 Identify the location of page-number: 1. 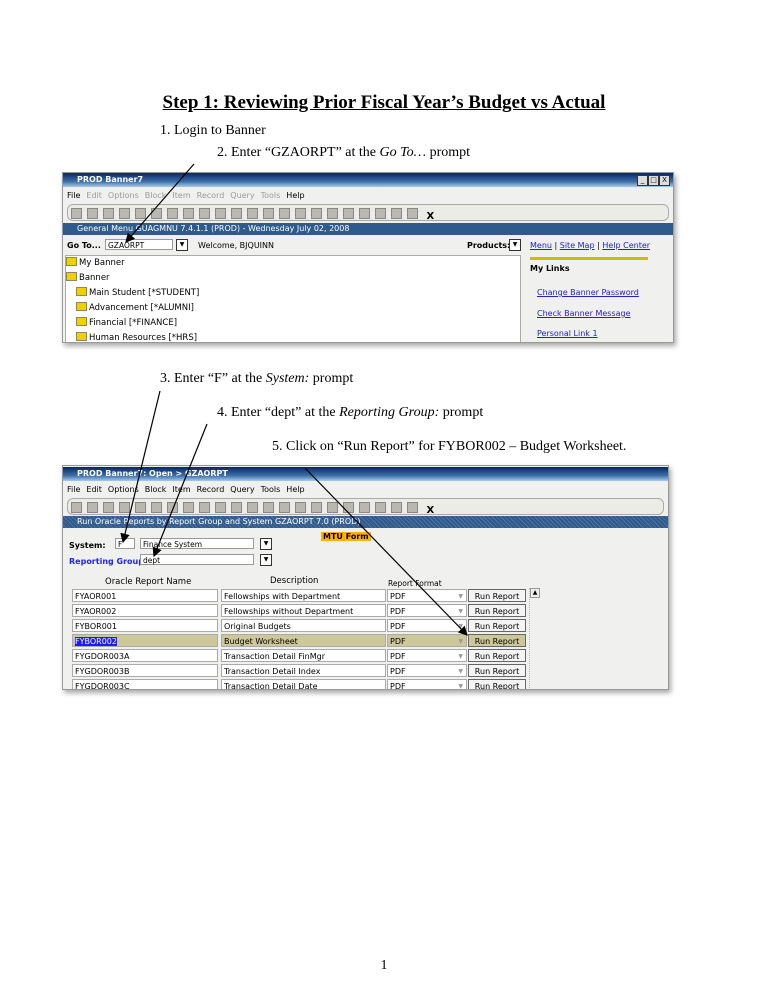
(384, 965).